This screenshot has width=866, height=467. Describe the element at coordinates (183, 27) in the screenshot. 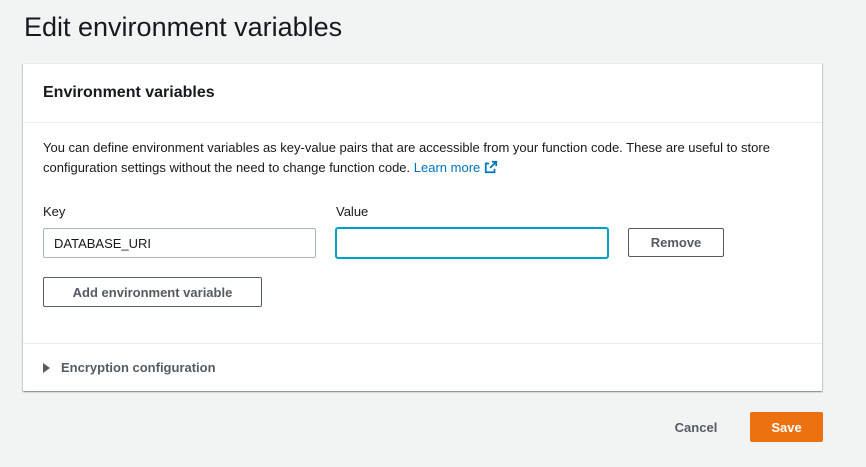

I see `page-title: Edit environment variables` at that location.